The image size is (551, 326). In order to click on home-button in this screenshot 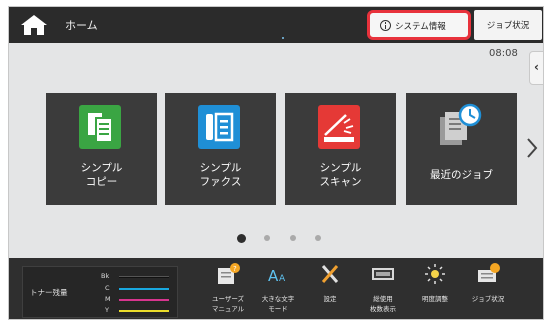, I will do `click(34, 25)`.